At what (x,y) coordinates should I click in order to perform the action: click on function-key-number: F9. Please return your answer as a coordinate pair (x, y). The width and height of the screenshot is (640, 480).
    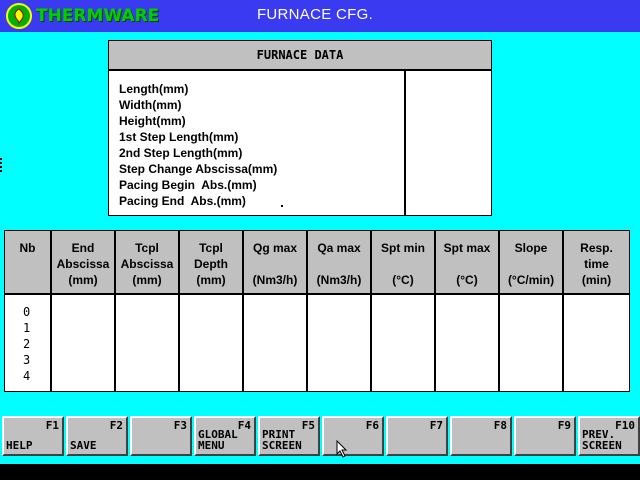
    Looking at the image, I should click on (564, 425).